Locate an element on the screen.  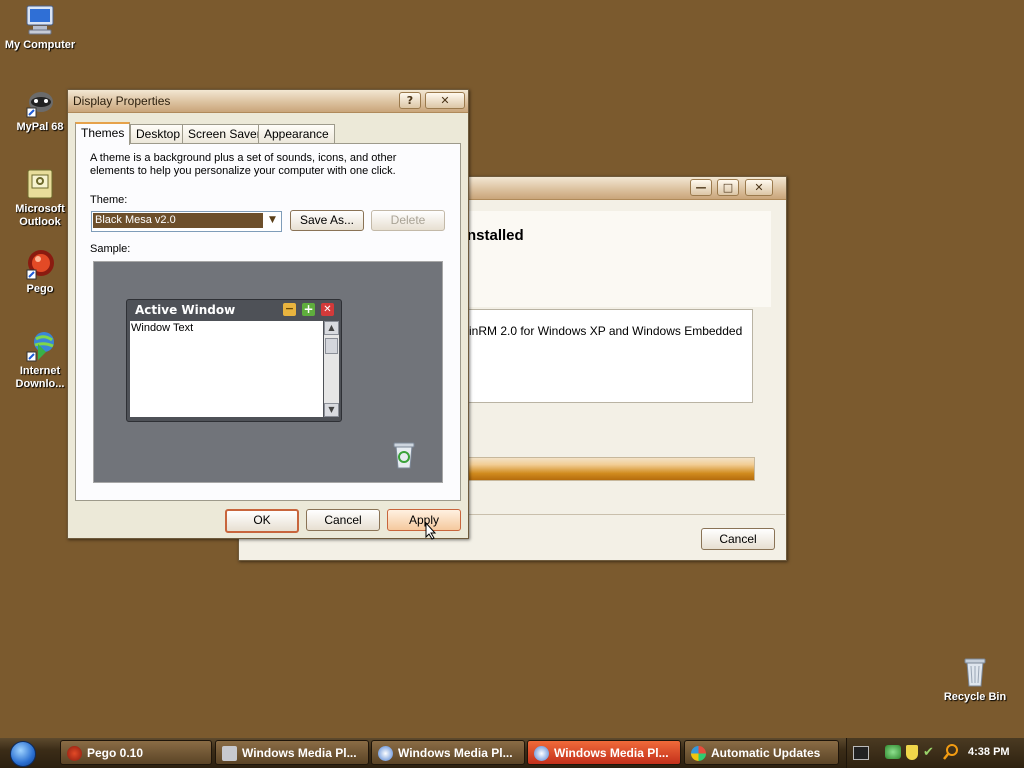
tab-screen-saver: Screen Saver is located at coordinates (224, 133).